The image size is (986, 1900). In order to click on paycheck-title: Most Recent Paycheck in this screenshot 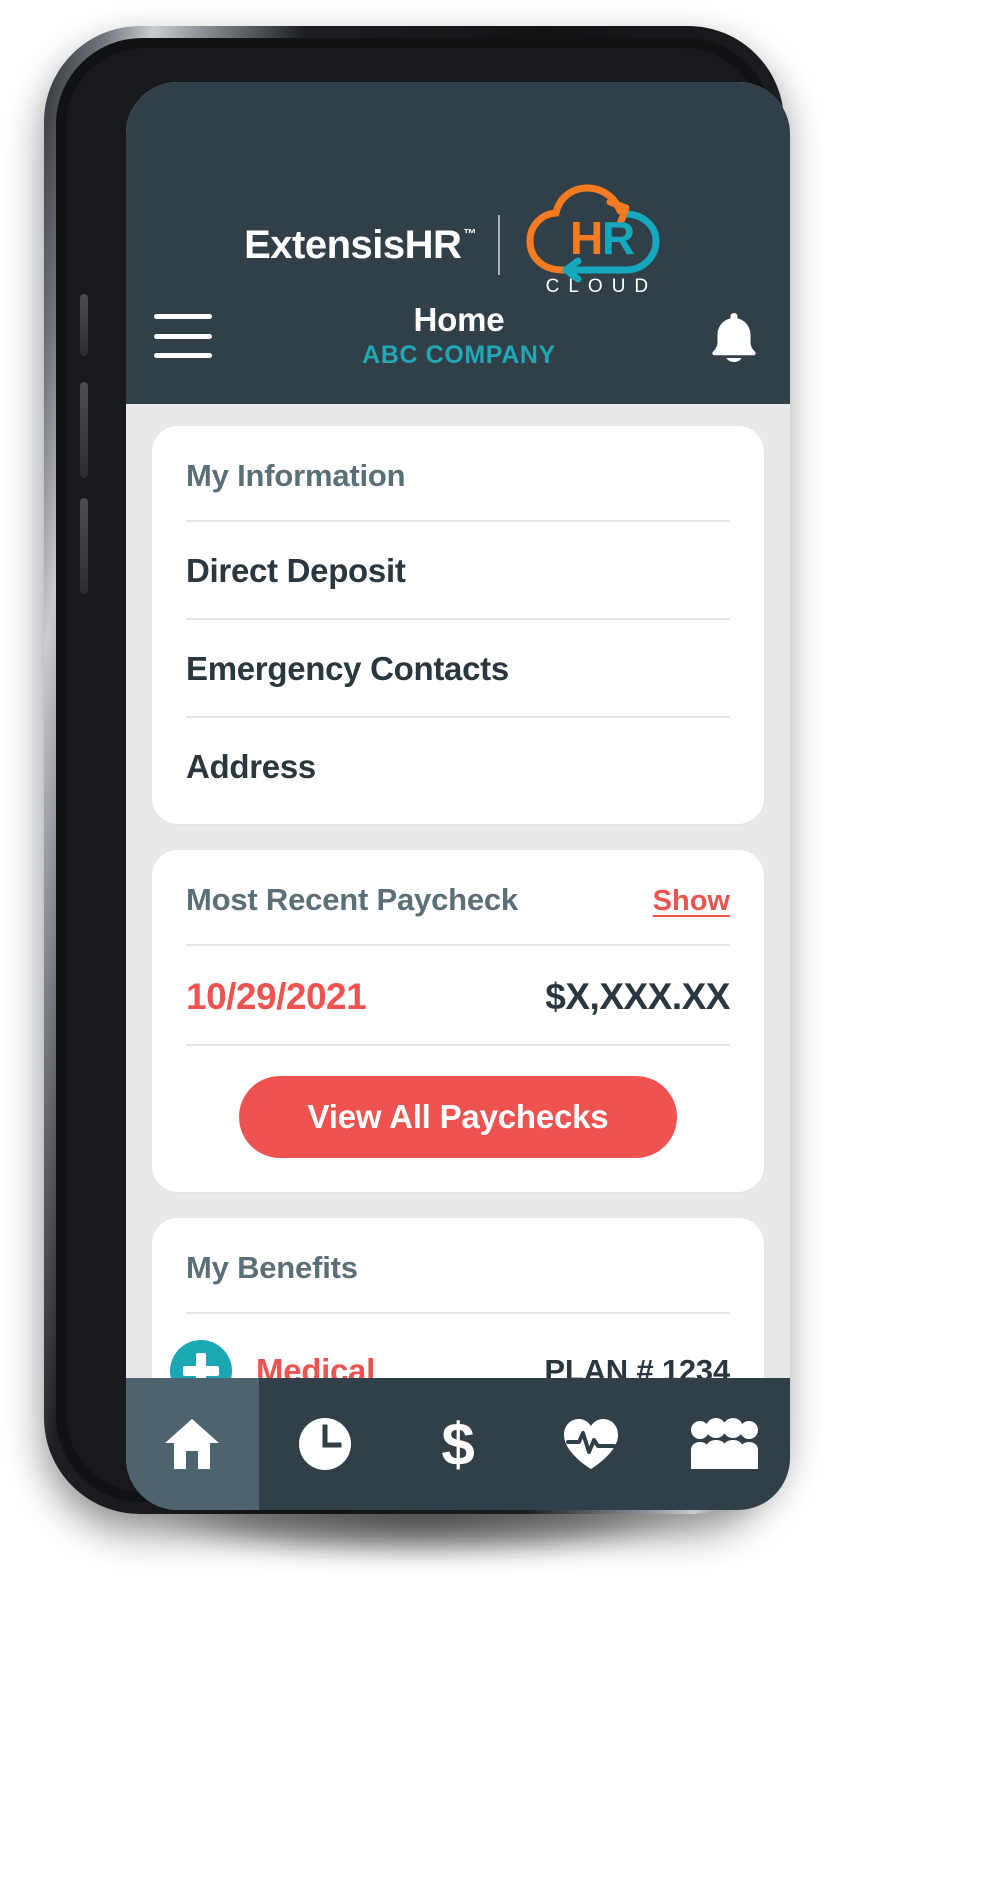, I will do `click(352, 899)`.